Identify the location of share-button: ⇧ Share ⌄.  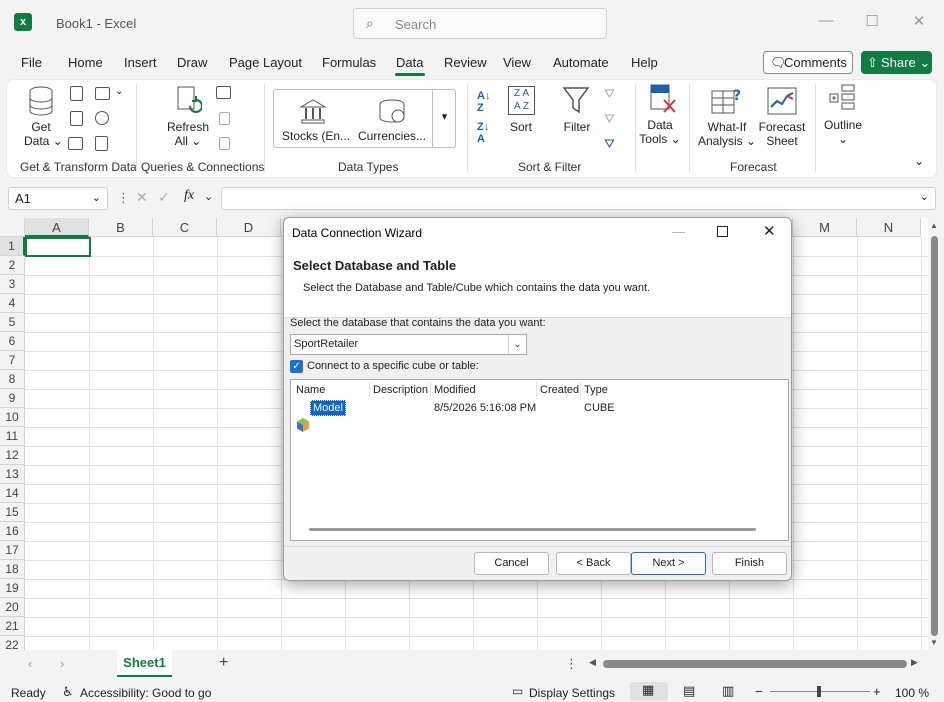
(896, 62).